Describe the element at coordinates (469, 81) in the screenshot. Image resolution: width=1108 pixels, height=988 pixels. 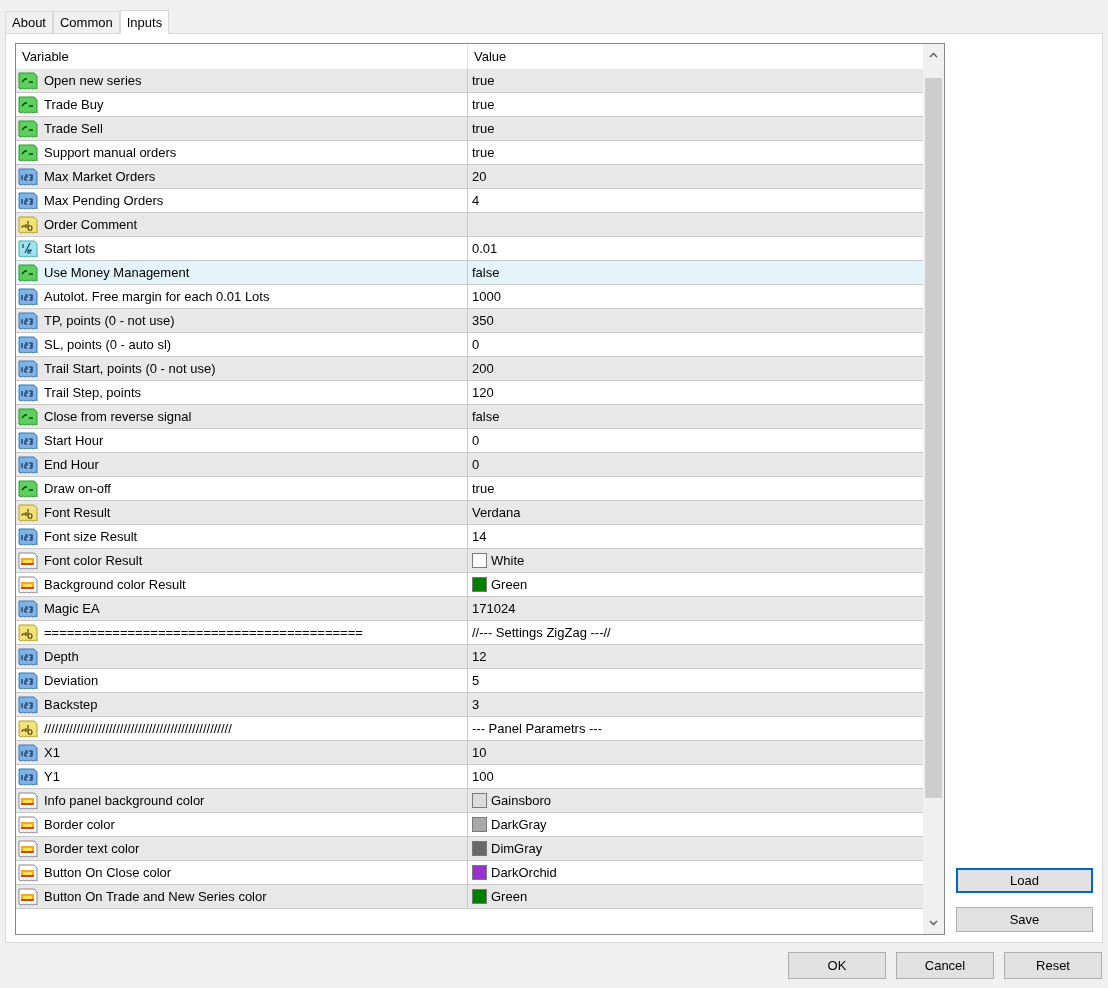
I see `table-row: Open new series true` at that location.